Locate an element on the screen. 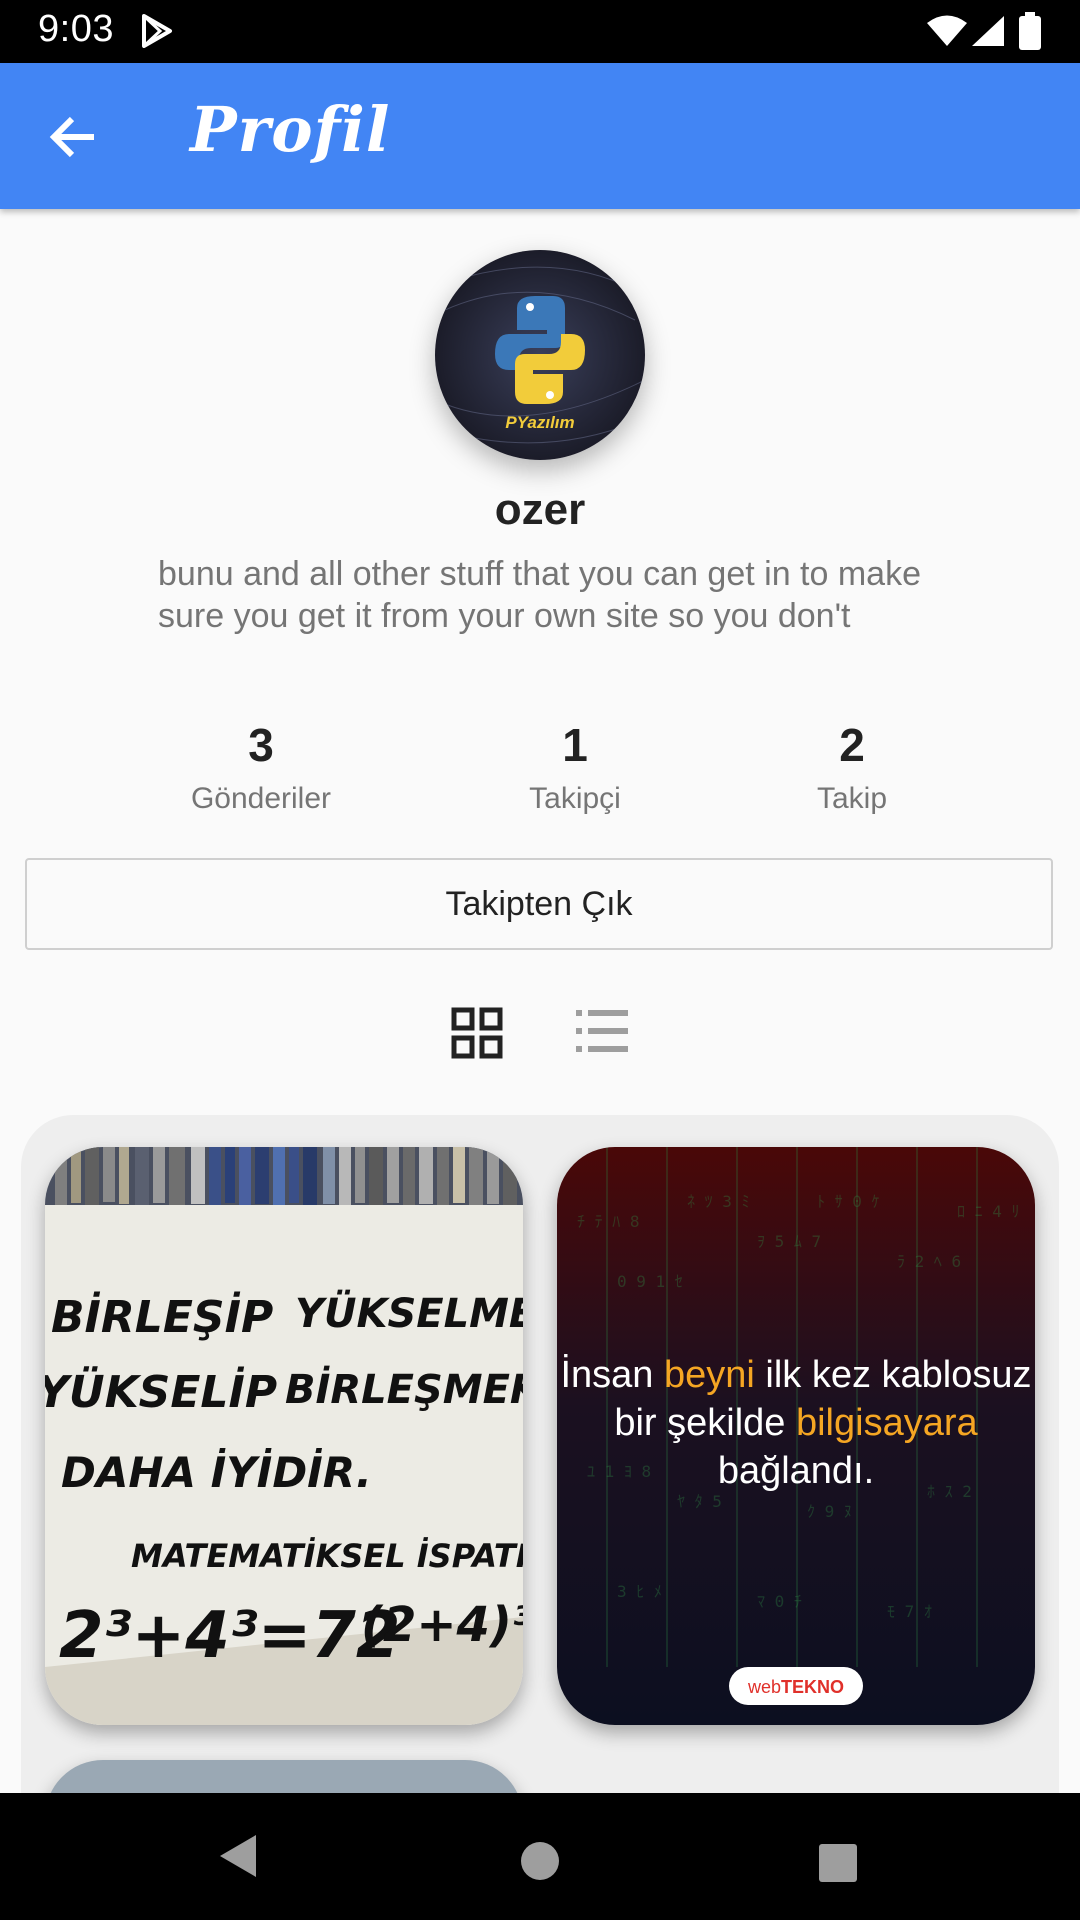 This screenshot has width=1080, height=1920. stat-posts: 3 Gönderiler is located at coordinates (261, 767).